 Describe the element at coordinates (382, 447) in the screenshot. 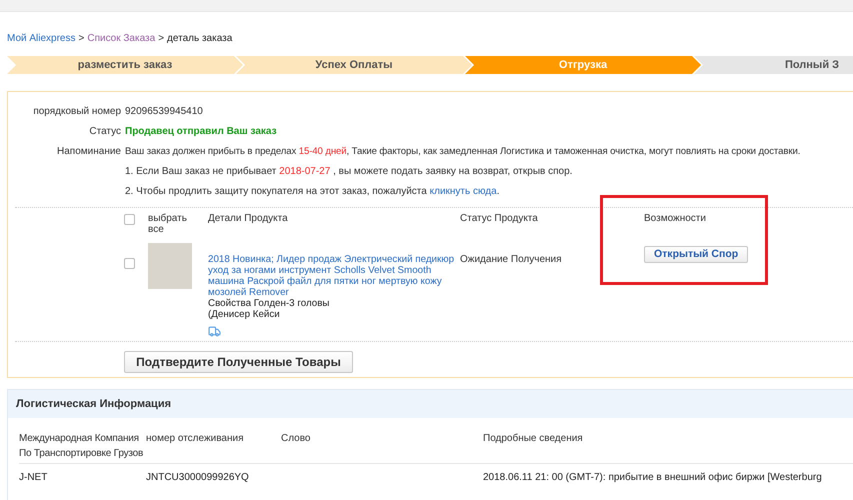

I see `column-header: Слово` at that location.